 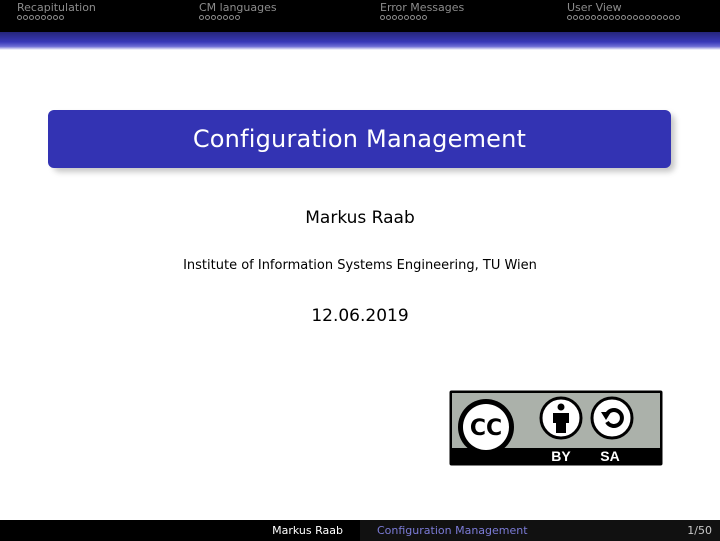 I want to click on footer-author-panel: Markus Raab, so click(x=180, y=530).